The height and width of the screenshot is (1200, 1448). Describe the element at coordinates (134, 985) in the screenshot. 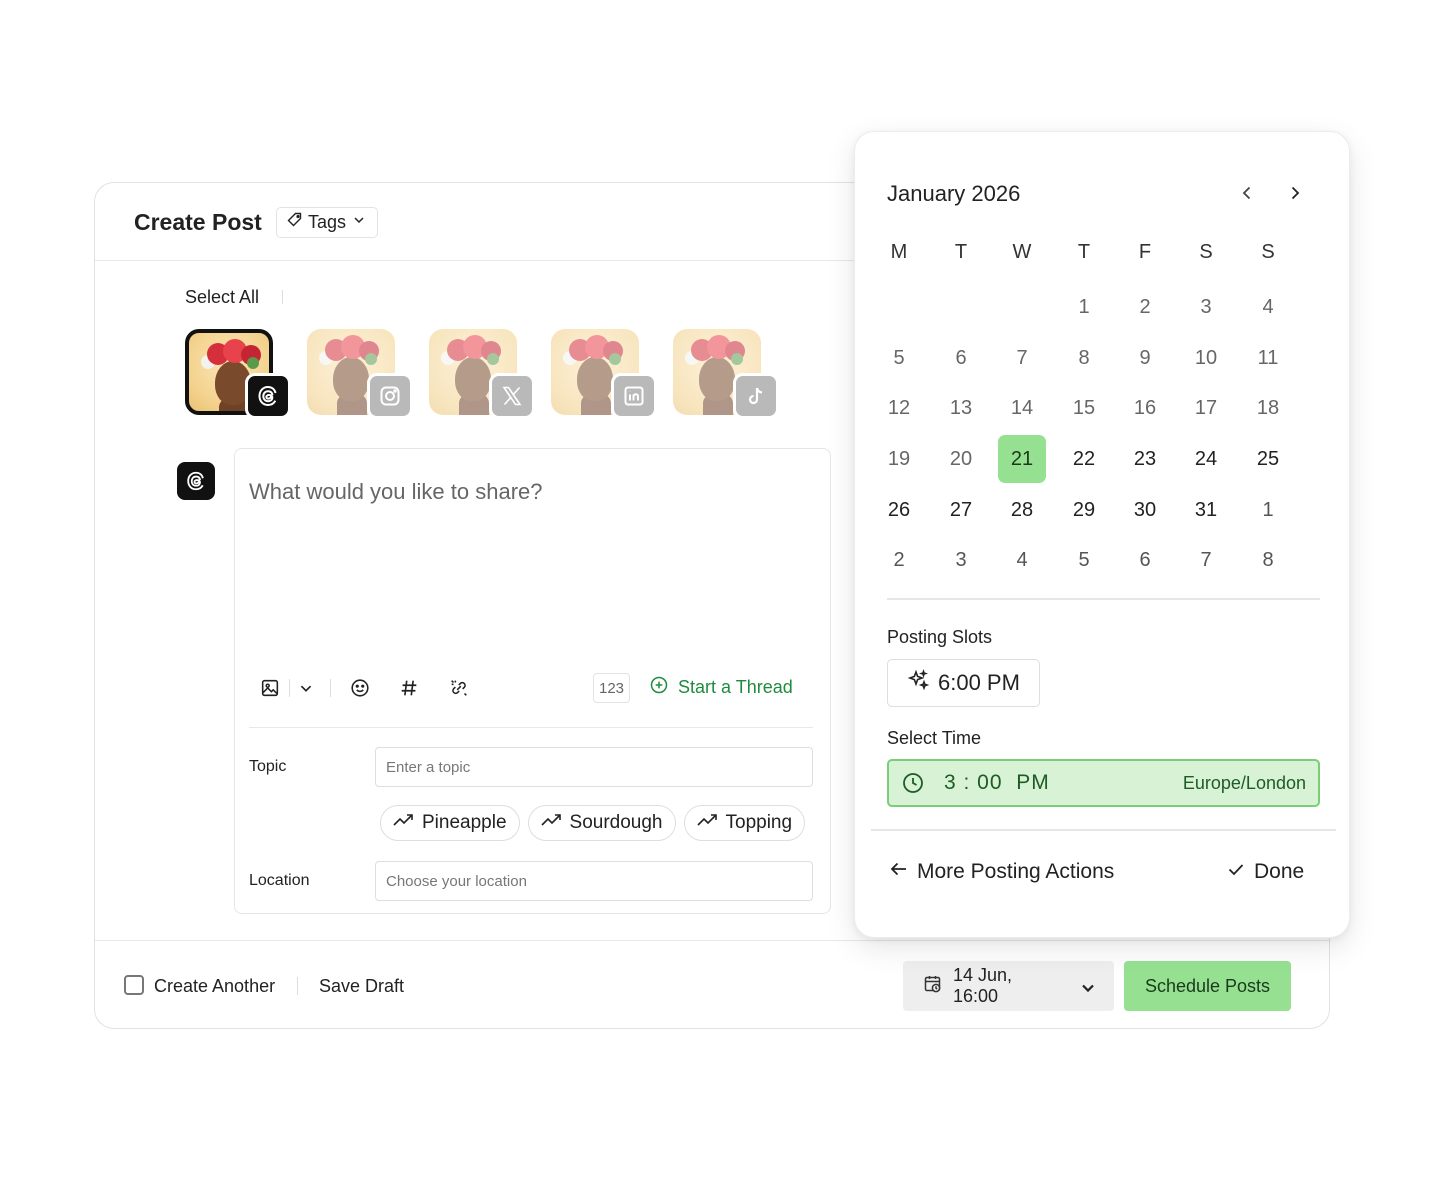

I see `create-another-checkbox` at that location.